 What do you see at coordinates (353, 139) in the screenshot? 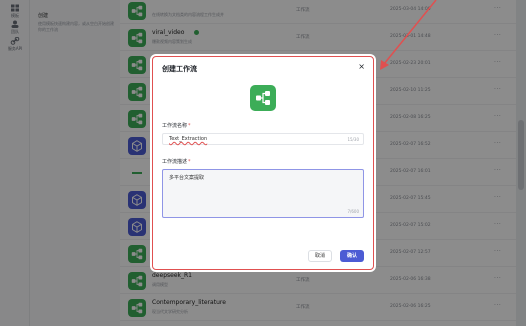
I see `name-char-count: 15/30` at bounding box center [353, 139].